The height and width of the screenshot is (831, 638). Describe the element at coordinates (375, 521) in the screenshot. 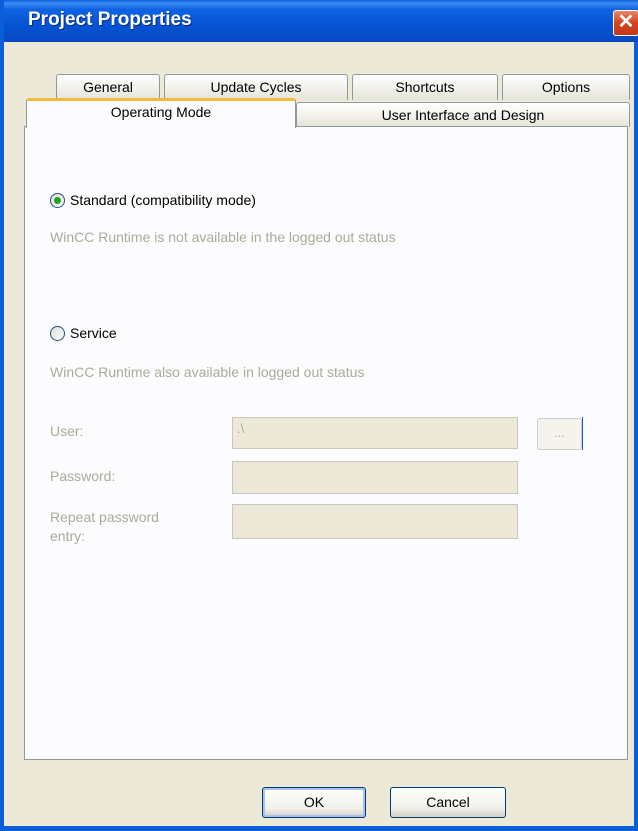

I see `repeat-password-field` at that location.